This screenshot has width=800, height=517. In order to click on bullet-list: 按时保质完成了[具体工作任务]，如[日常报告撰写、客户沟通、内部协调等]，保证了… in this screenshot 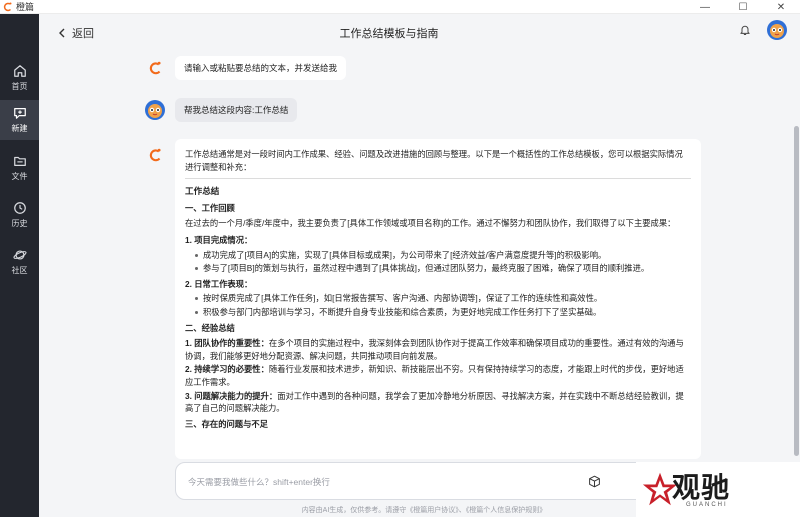, I will do `click(443, 305)`.